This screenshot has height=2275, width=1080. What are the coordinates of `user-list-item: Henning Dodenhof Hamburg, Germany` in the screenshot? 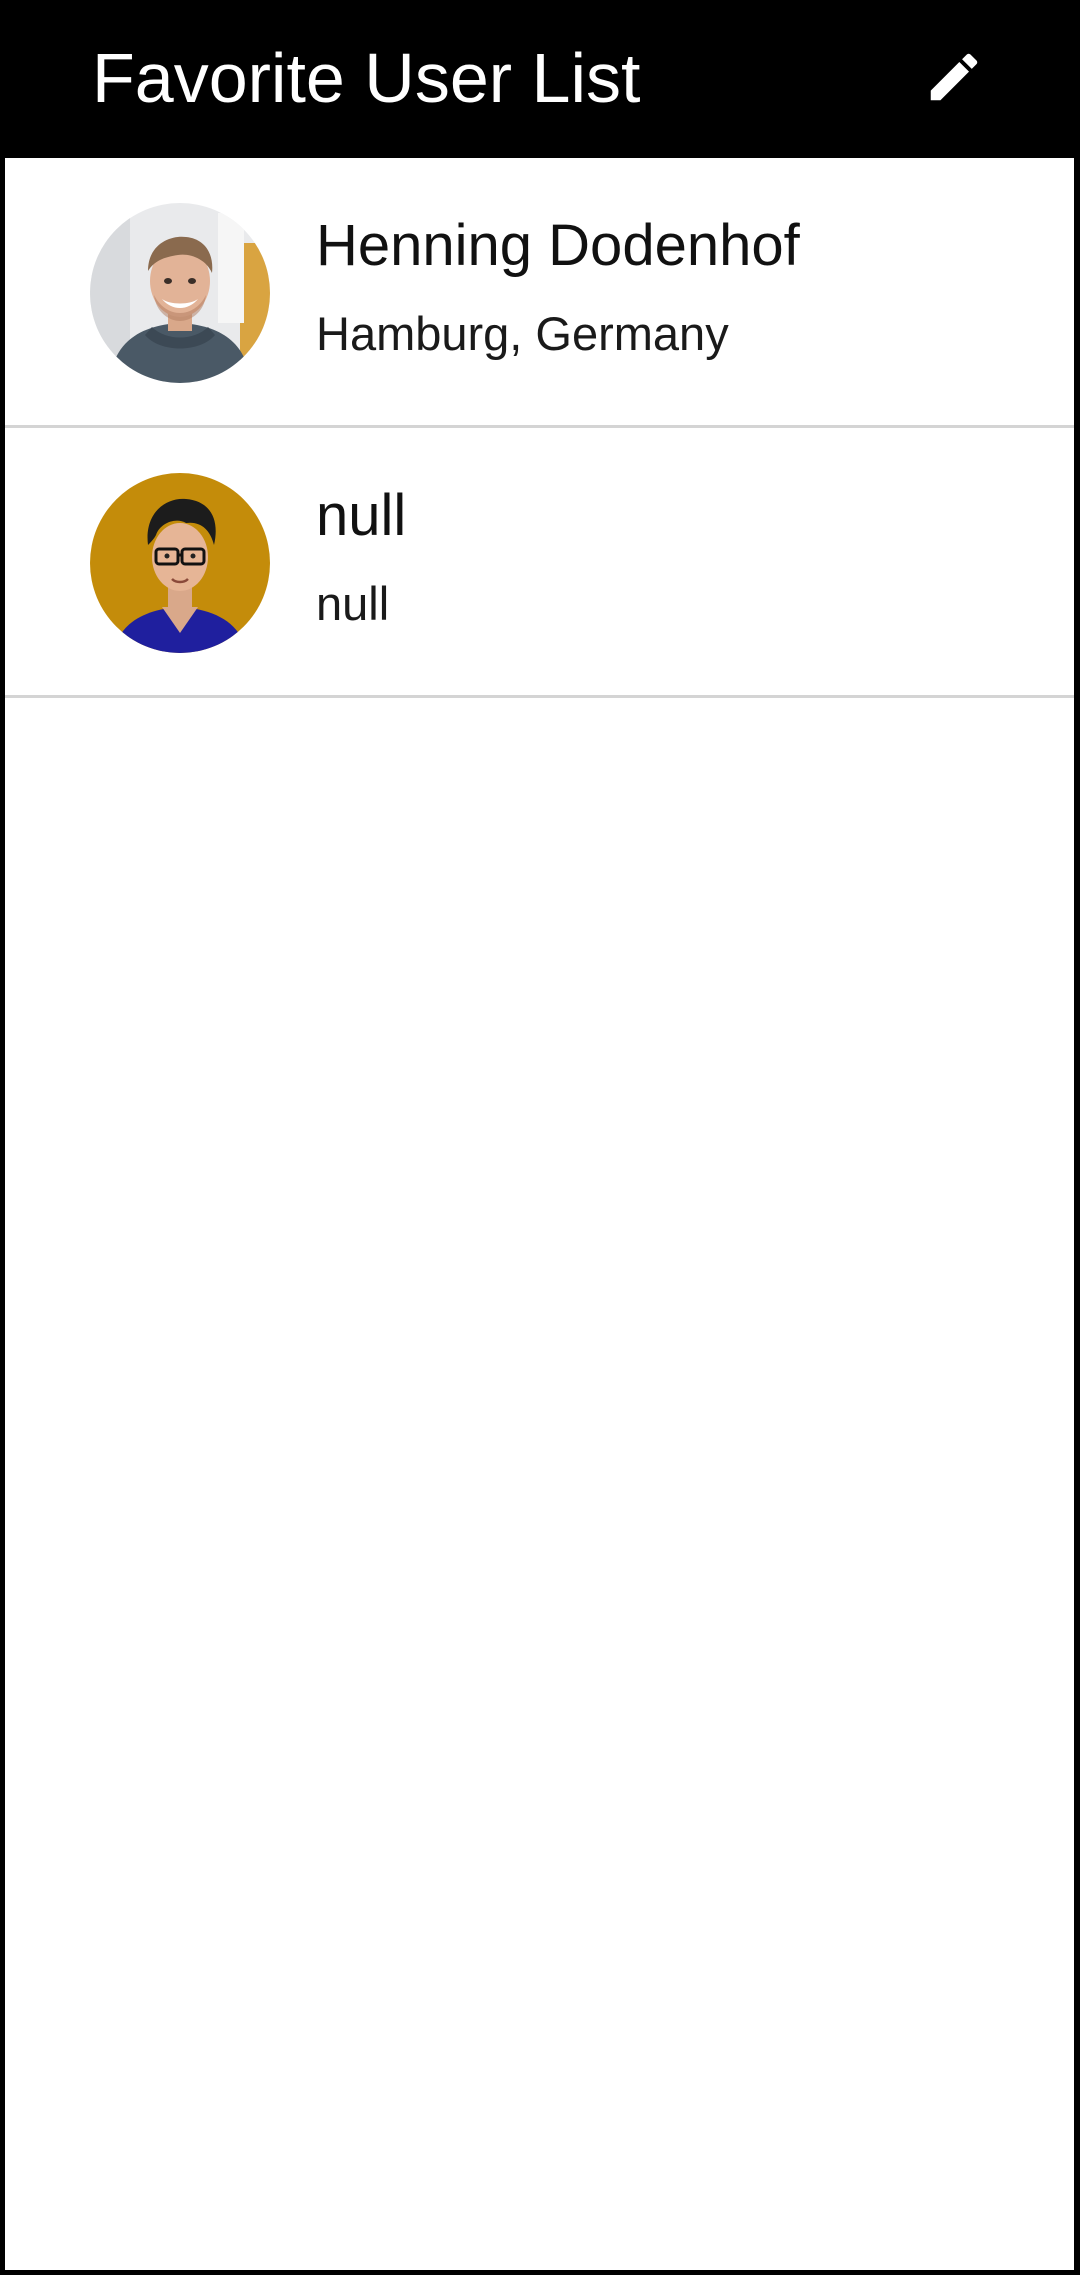 It's located at (539, 293).